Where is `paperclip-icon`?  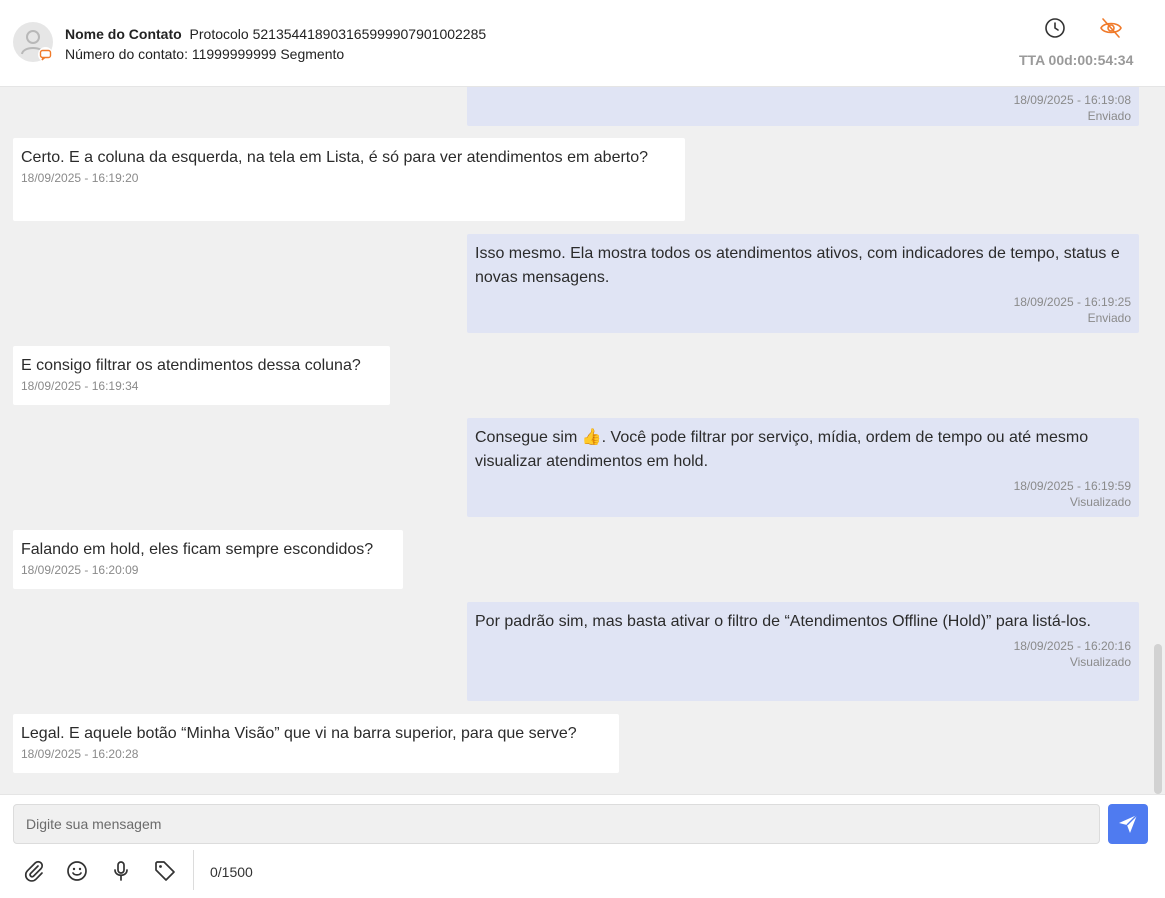 paperclip-icon is located at coordinates (34, 871).